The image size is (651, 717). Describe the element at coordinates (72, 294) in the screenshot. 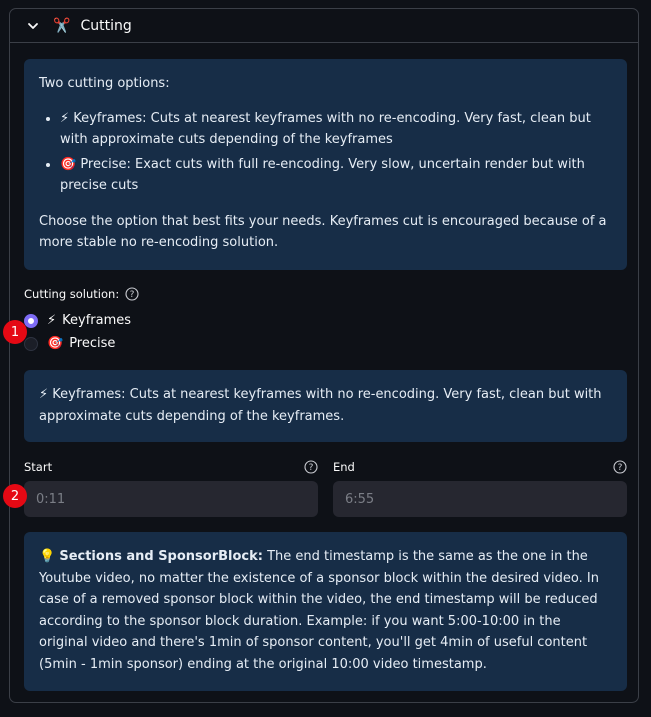

I see `cutting-solution-label: Cutting solution:` at that location.